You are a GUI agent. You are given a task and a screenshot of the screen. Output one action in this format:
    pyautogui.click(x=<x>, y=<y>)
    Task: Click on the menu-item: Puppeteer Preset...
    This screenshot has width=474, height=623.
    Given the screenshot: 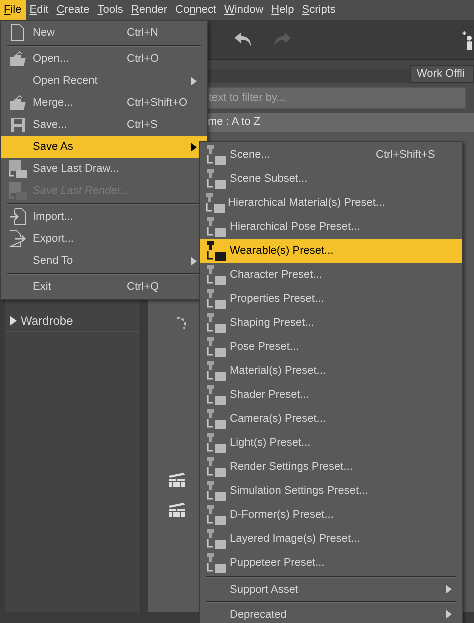 What is the action you would take?
    pyautogui.click(x=331, y=563)
    